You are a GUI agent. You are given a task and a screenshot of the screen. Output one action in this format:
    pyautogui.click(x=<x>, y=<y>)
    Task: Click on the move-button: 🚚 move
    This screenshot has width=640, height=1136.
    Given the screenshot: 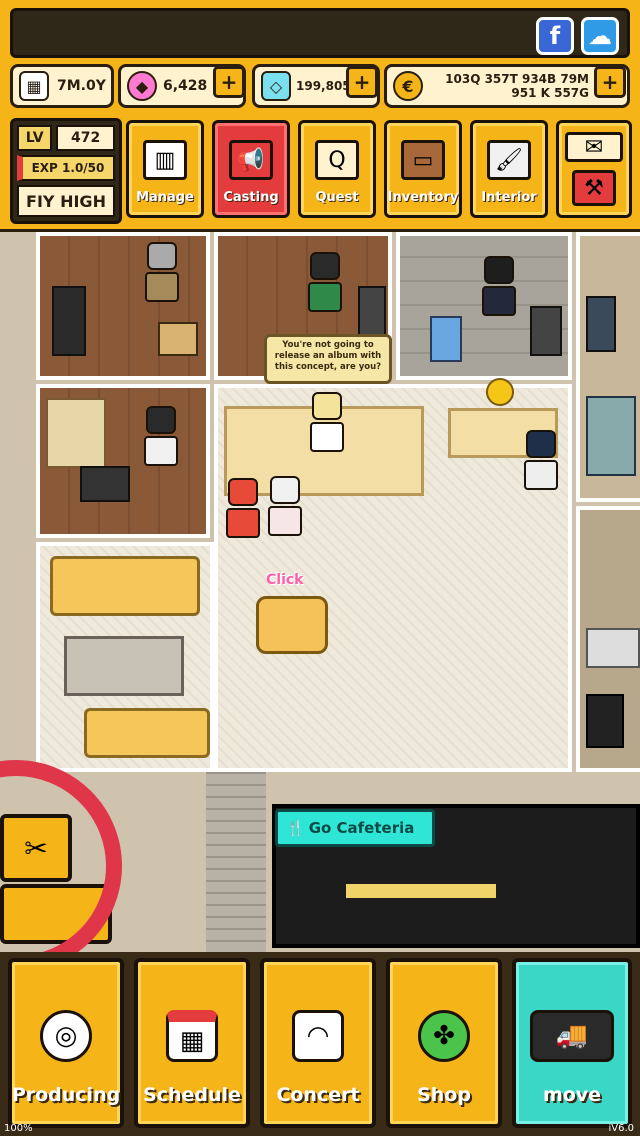 What is the action you would take?
    pyautogui.click(x=572, y=1043)
    